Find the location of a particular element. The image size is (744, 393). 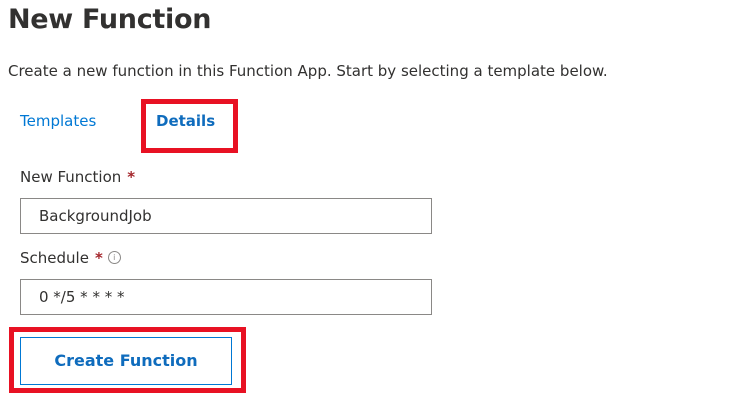

function-name-label: New Function * is located at coordinates (77, 177).